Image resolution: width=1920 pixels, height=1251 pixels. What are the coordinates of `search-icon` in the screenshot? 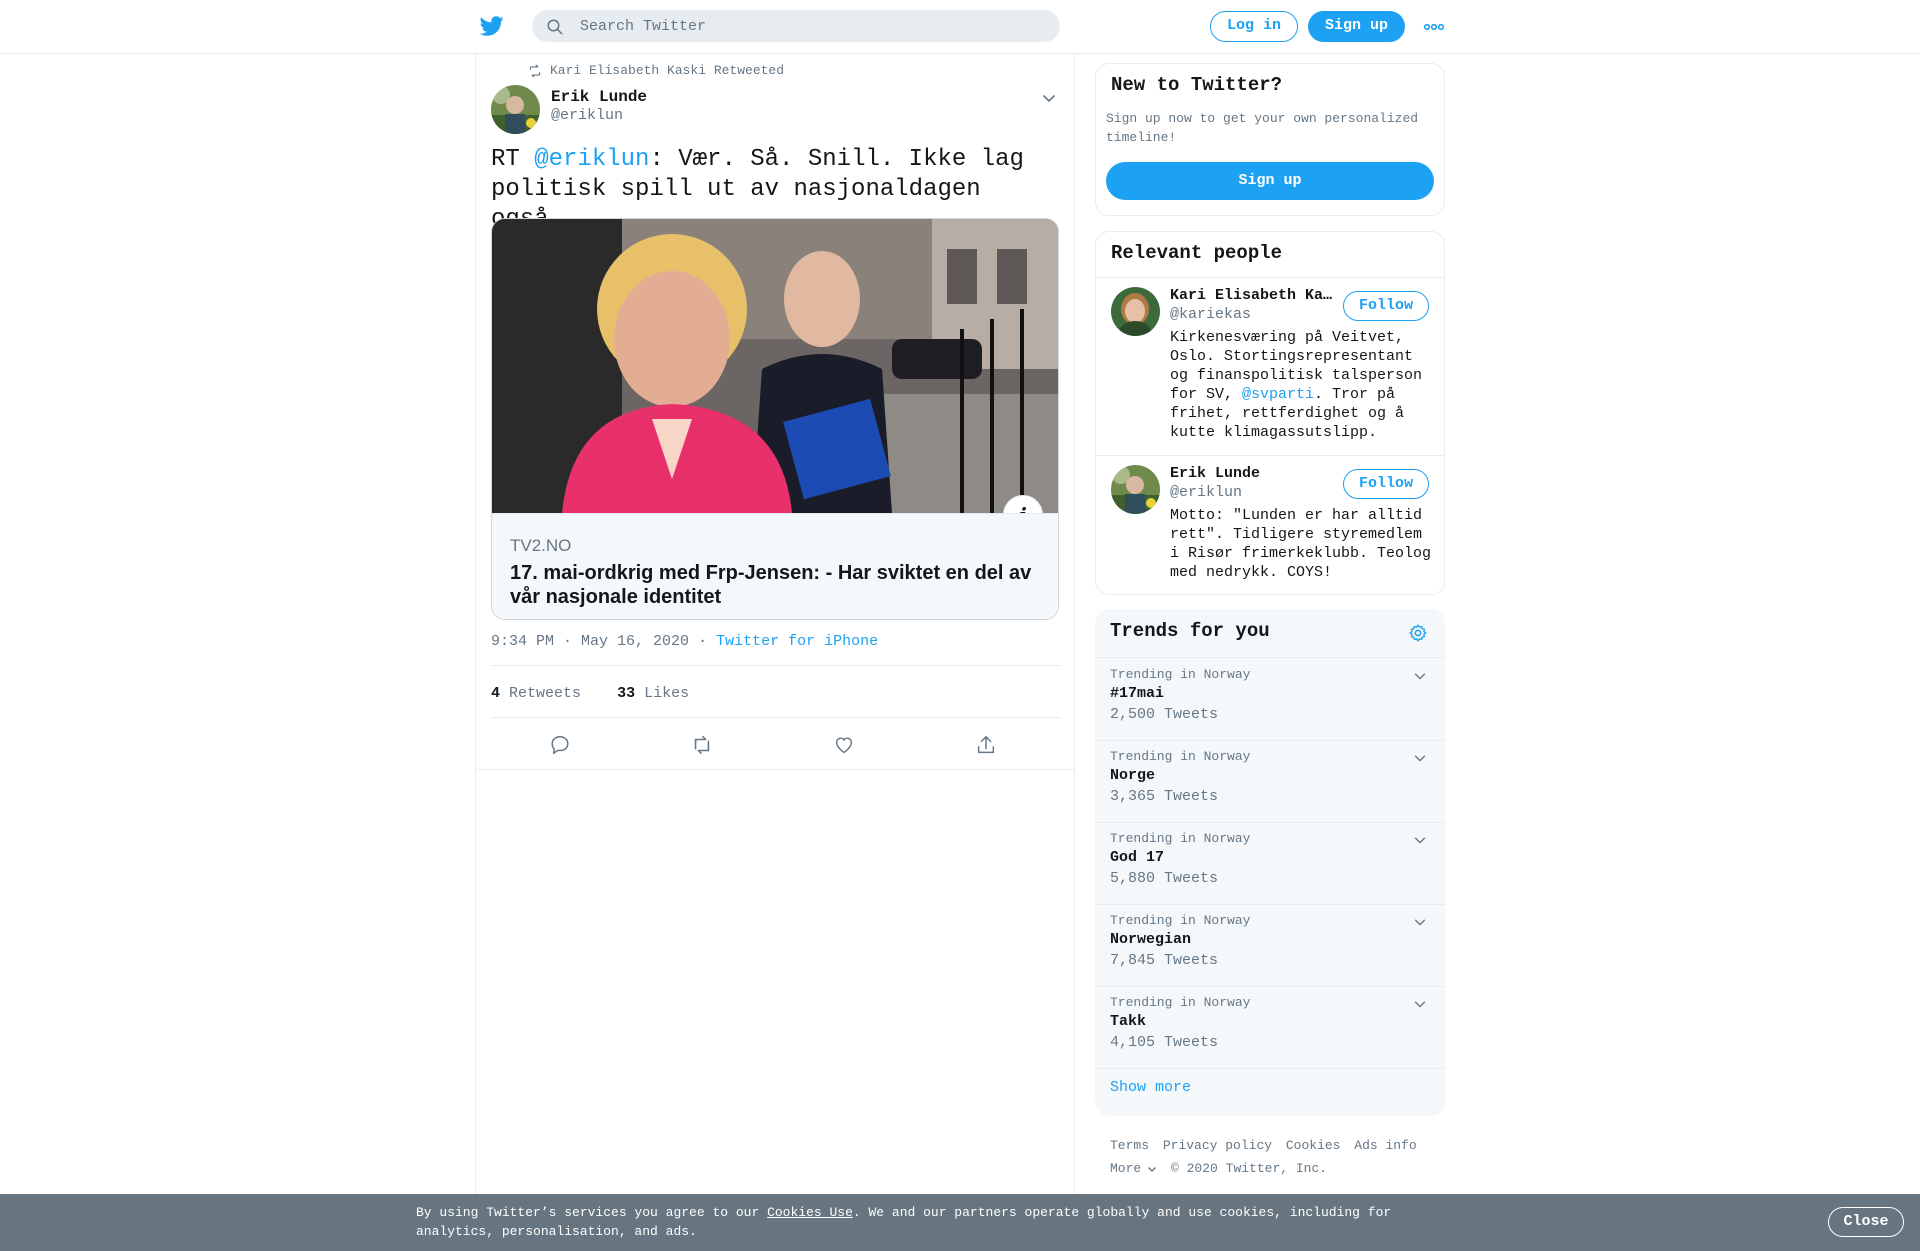 It's located at (555, 27).